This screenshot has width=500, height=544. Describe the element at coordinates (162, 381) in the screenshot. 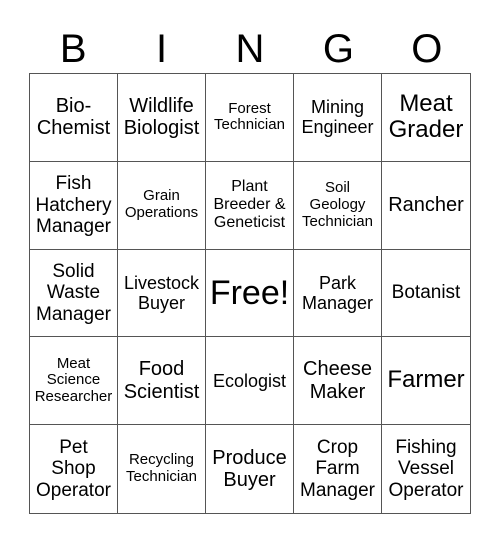

I see `bingo-cell: Food Scientist` at that location.